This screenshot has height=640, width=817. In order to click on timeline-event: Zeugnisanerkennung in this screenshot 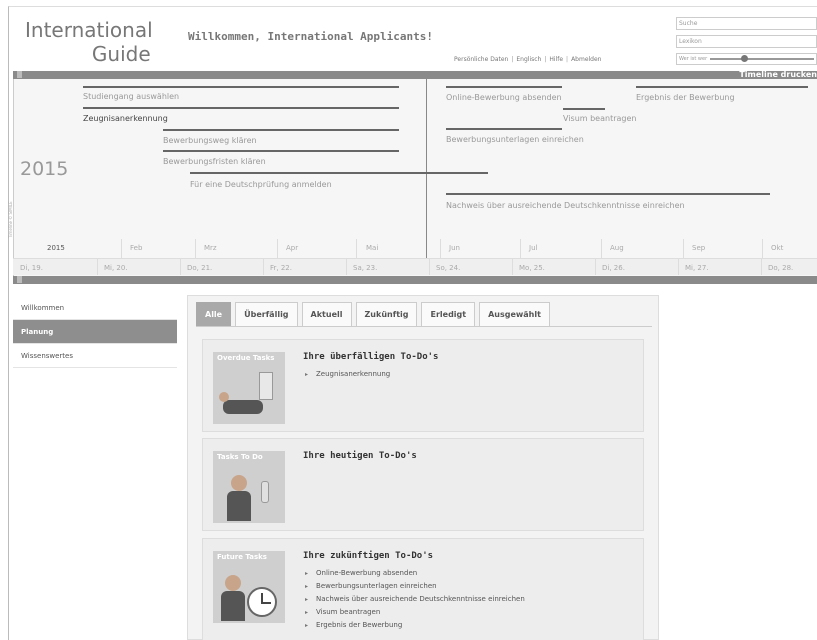, I will do `click(125, 118)`.